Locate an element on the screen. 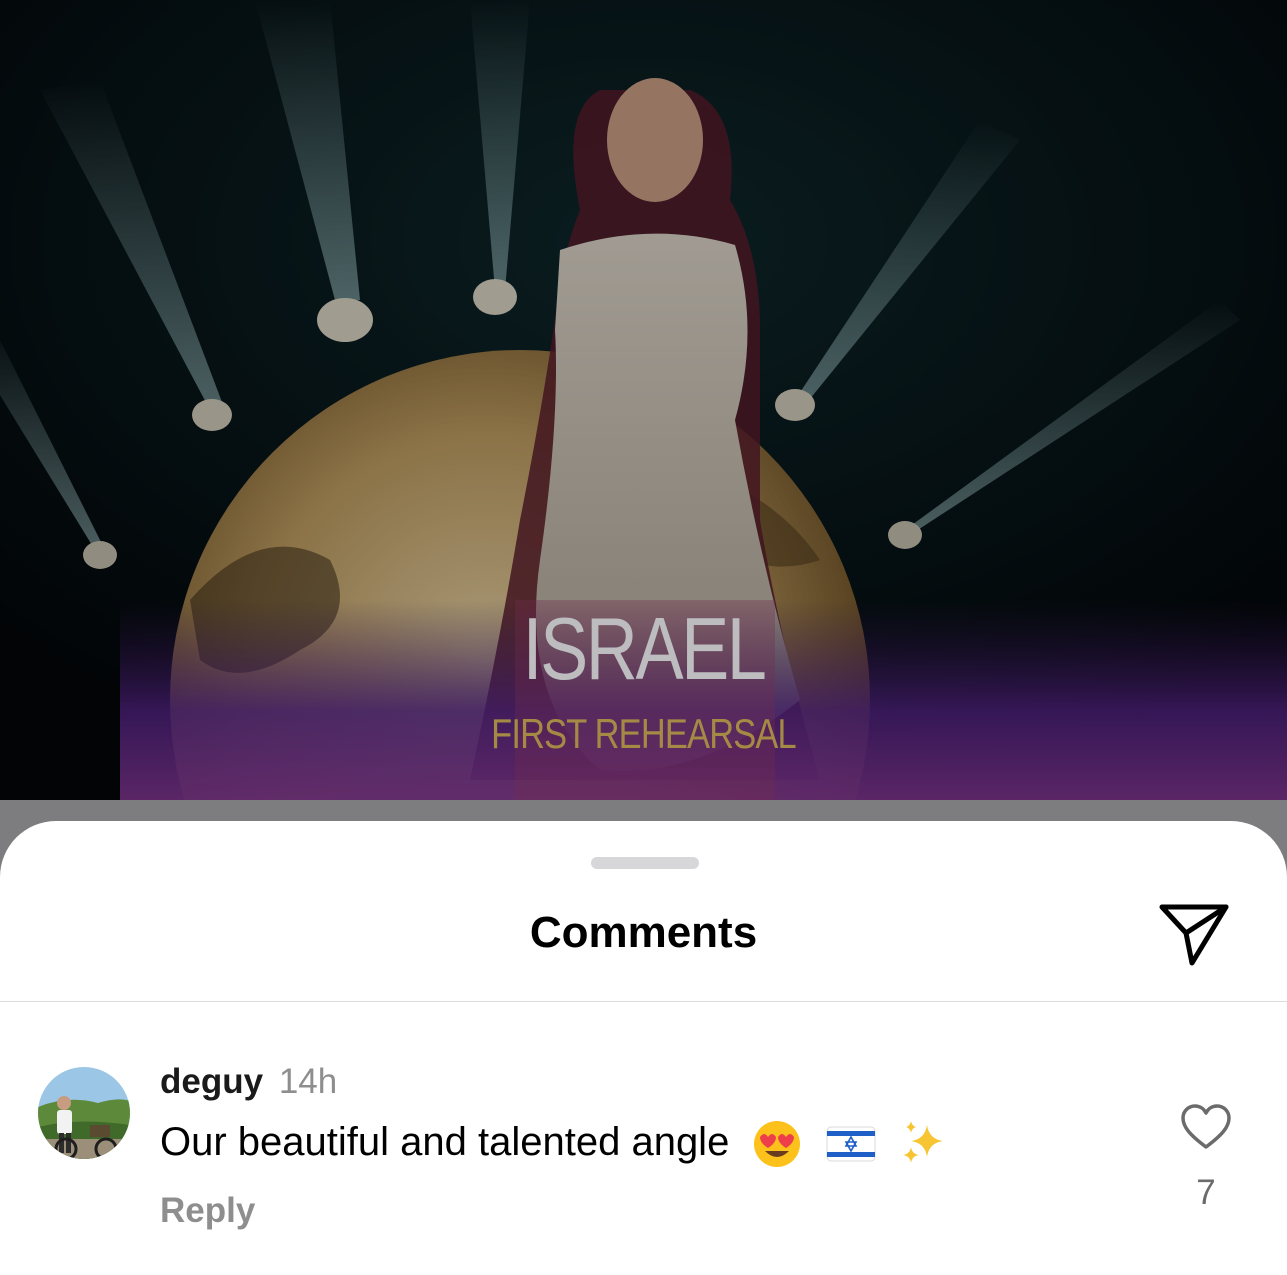 Image resolution: width=1287 pixels, height=1275 pixels. sheet-grabber is located at coordinates (645, 863).